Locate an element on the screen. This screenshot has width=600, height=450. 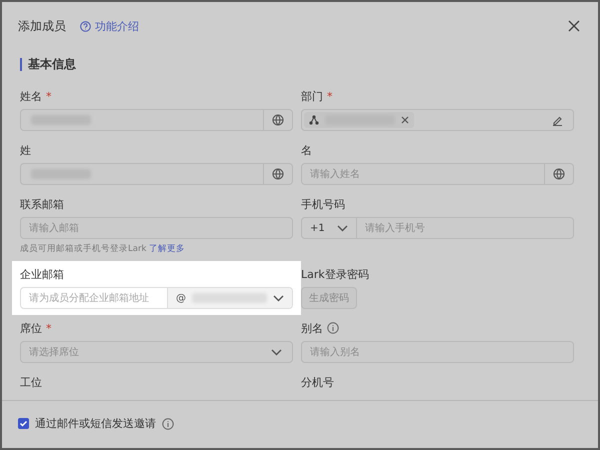
field-label: Lark登录密码 is located at coordinates (335, 274).